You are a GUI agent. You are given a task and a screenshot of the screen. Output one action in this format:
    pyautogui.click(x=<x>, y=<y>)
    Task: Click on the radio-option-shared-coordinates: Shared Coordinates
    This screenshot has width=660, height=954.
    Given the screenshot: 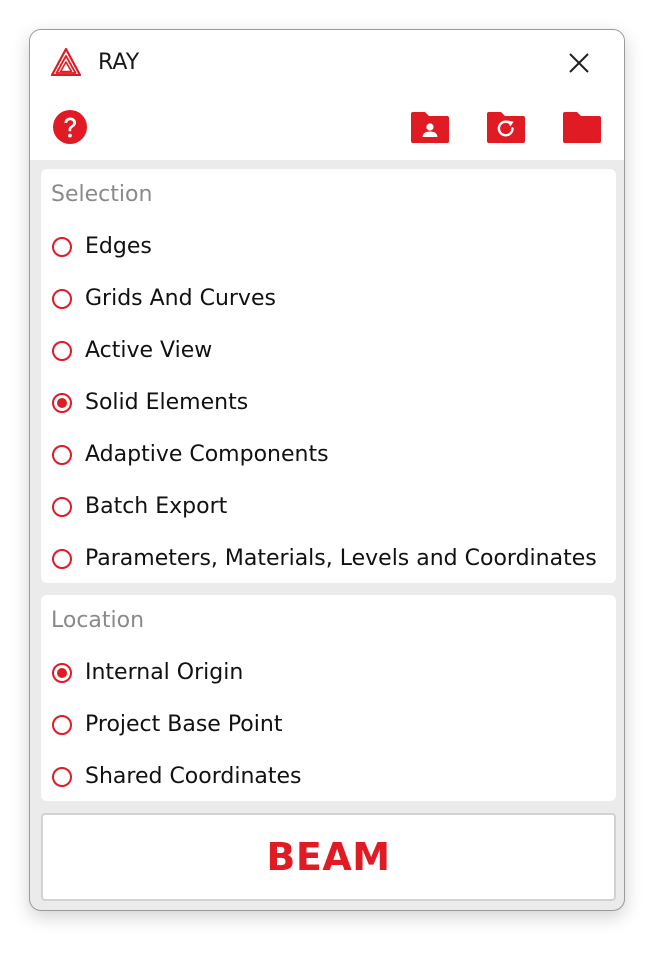 What is the action you would take?
    pyautogui.click(x=177, y=777)
    